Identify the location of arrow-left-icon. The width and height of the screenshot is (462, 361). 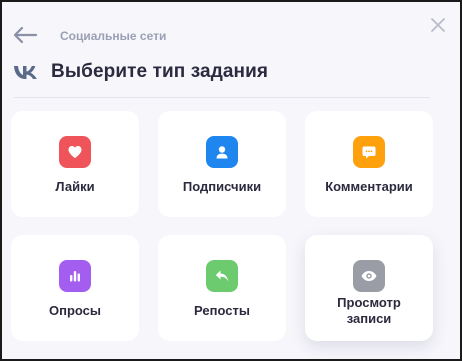
(25, 35).